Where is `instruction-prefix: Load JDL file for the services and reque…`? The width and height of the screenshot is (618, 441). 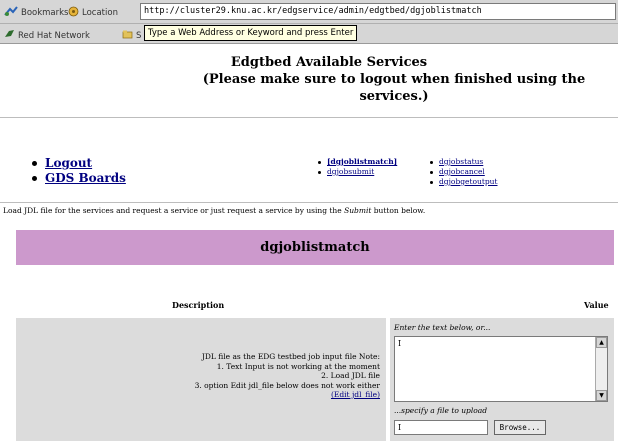 instruction-prefix: Load JDL file for the services and reque… is located at coordinates (174, 210).